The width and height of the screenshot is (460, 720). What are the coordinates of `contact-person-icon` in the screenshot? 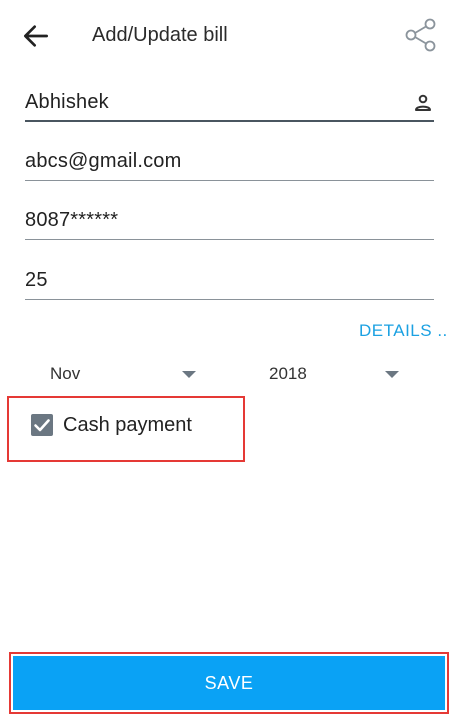 It's located at (423, 103).